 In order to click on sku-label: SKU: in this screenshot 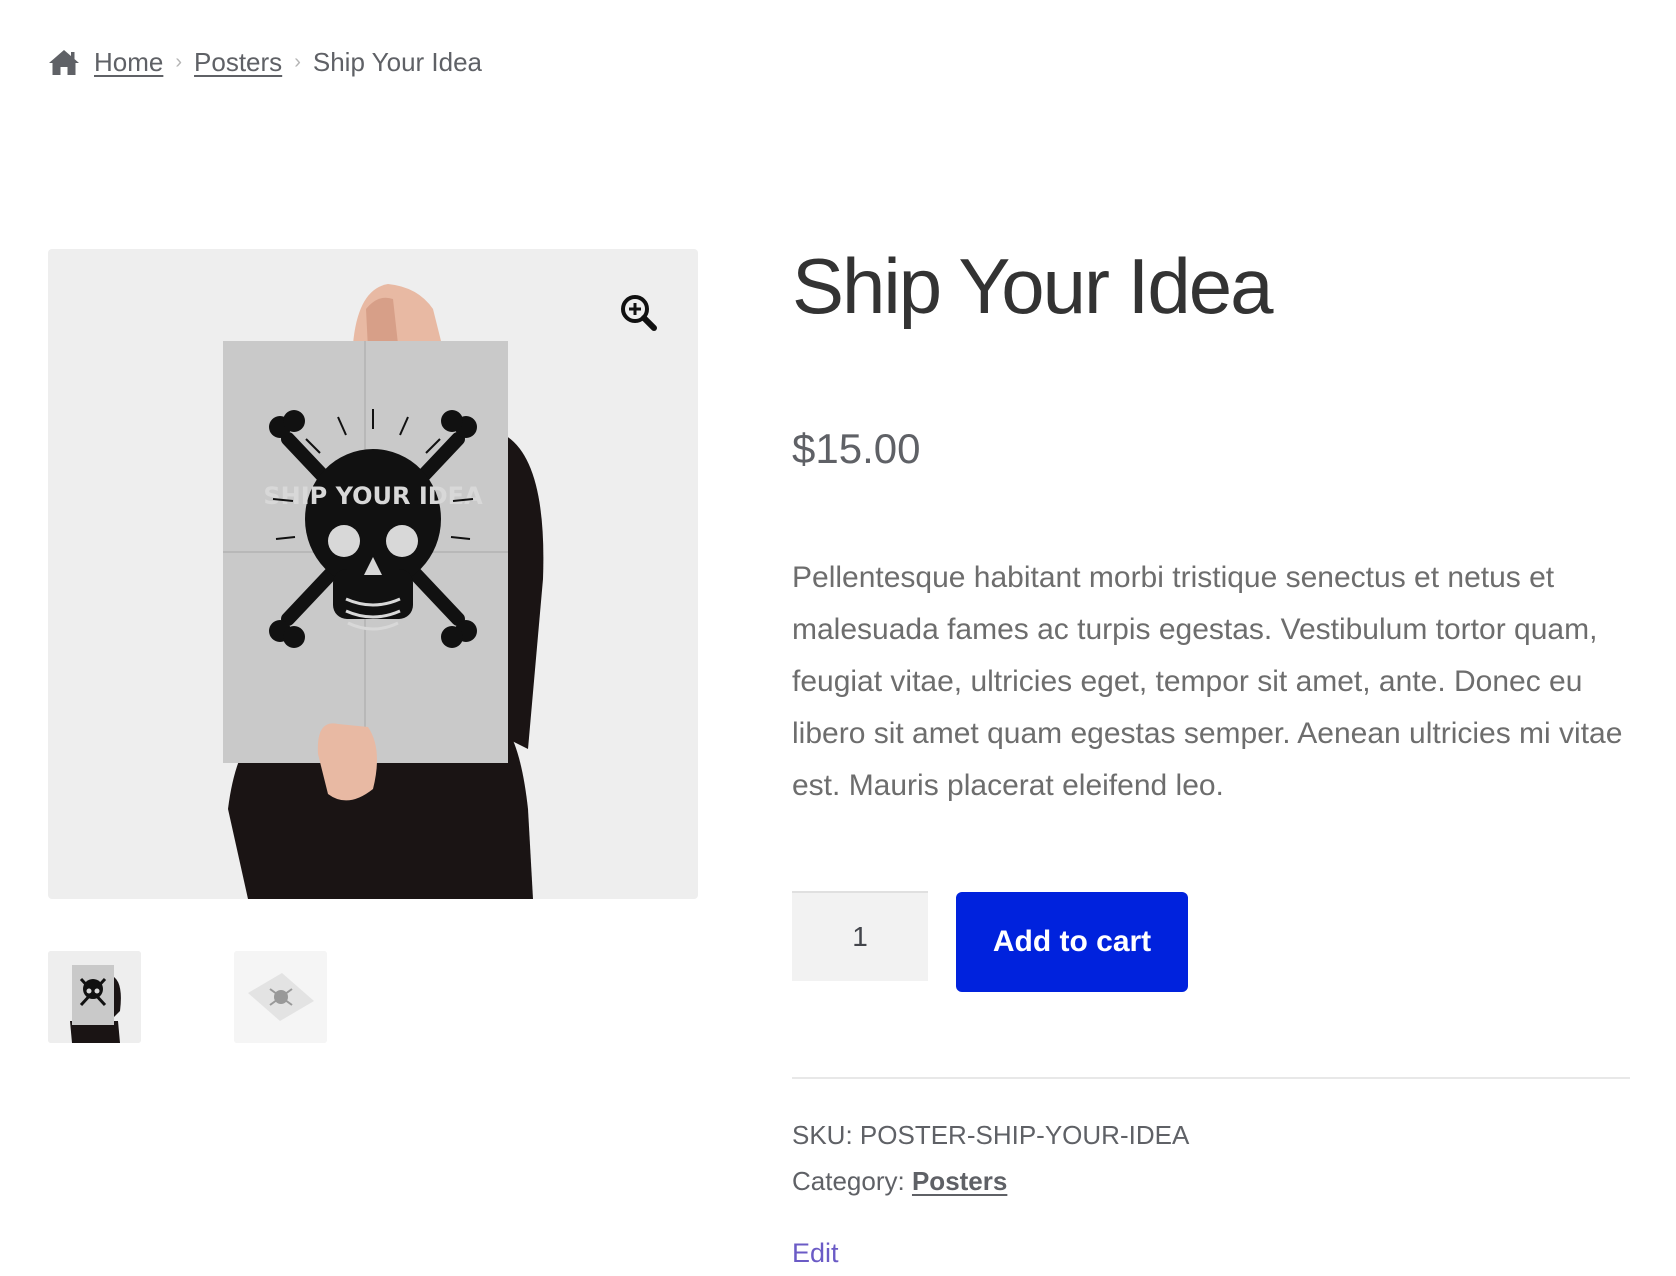, I will do `click(822, 1135)`.